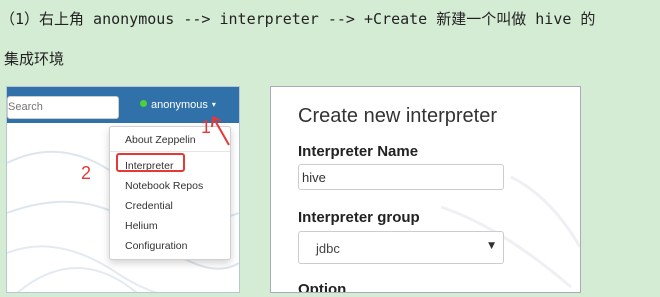  I want to click on interpreter-group-value: jdbc, so click(328, 248).